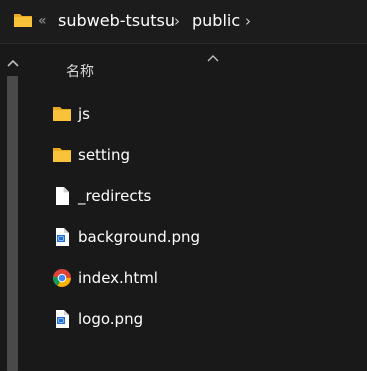 This screenshot has height=371, width=367. What do you see at coordinates (115, 196) in the screenshot?
I see `file-name: _redirects` at bounding box center [115, 196].